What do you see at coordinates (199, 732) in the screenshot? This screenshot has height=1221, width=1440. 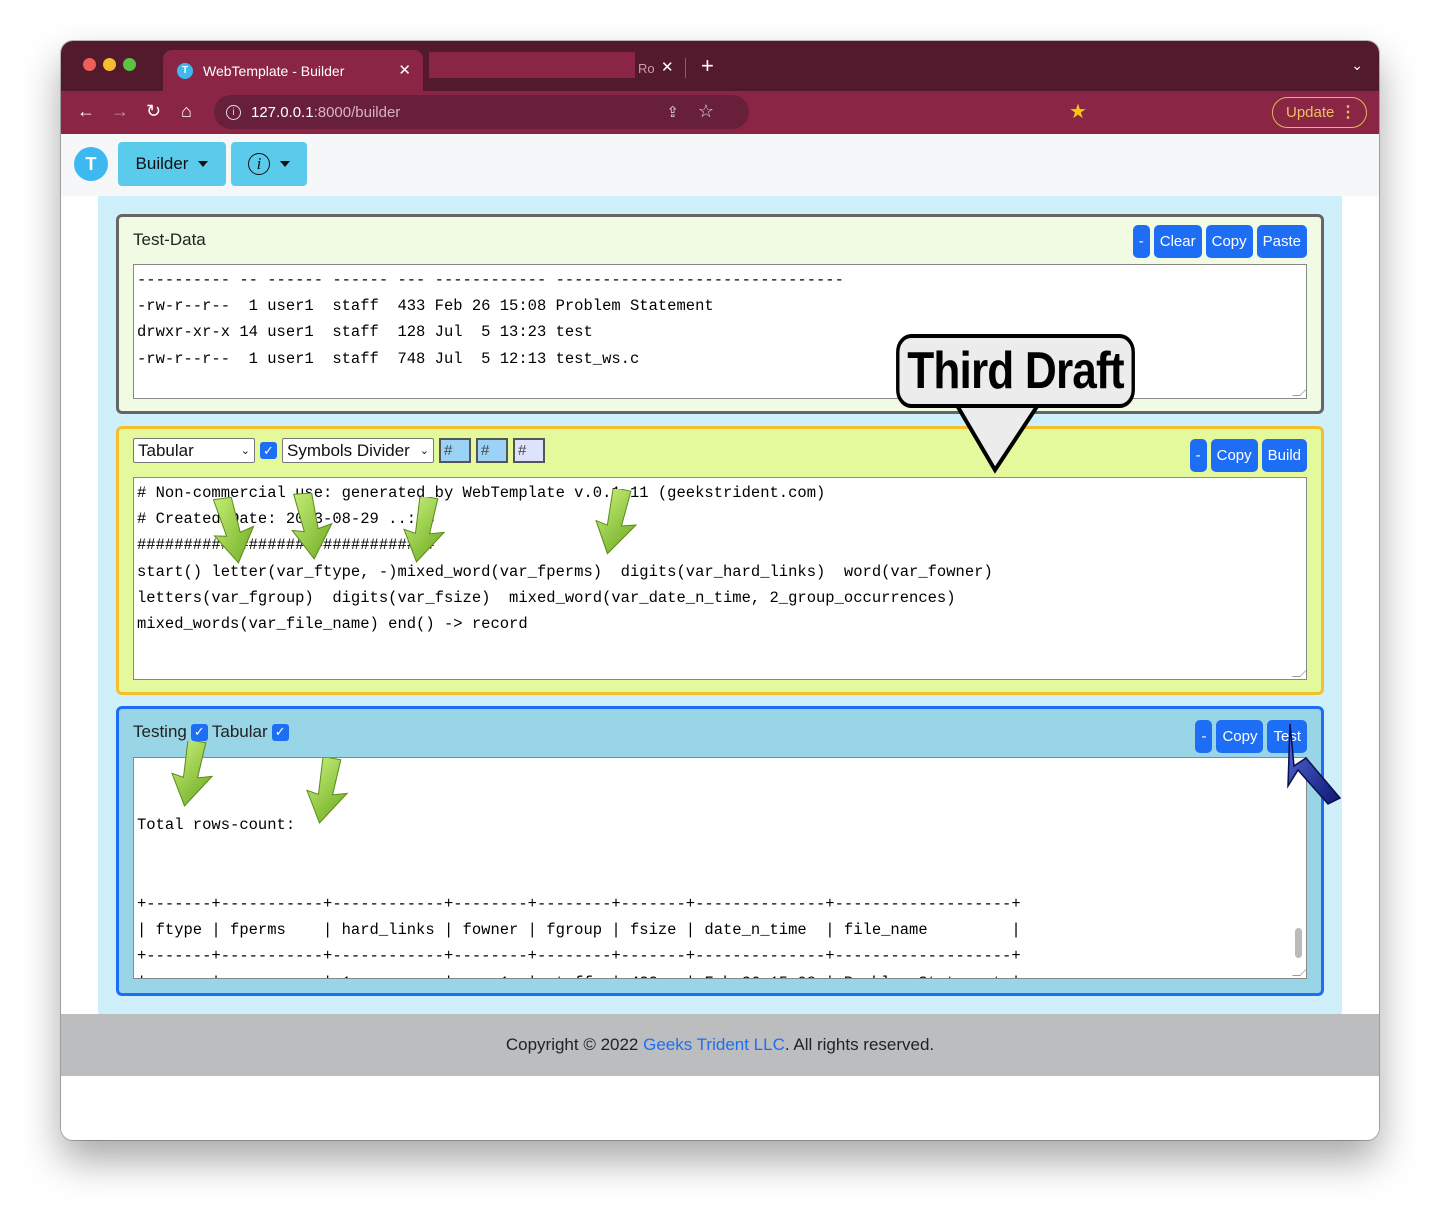 I see `testing-checkbox: ✓` at bounding box center [199, 732].